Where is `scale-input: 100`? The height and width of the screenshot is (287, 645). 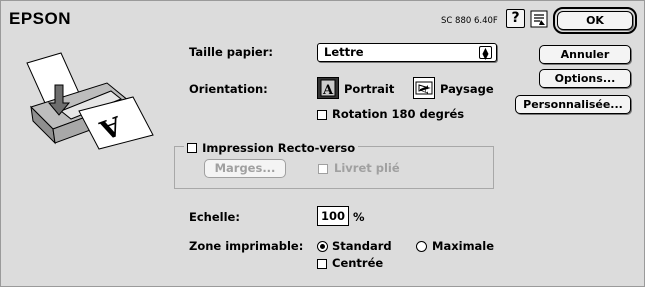
scale-input: 100 is located at coordinates (333, 216).